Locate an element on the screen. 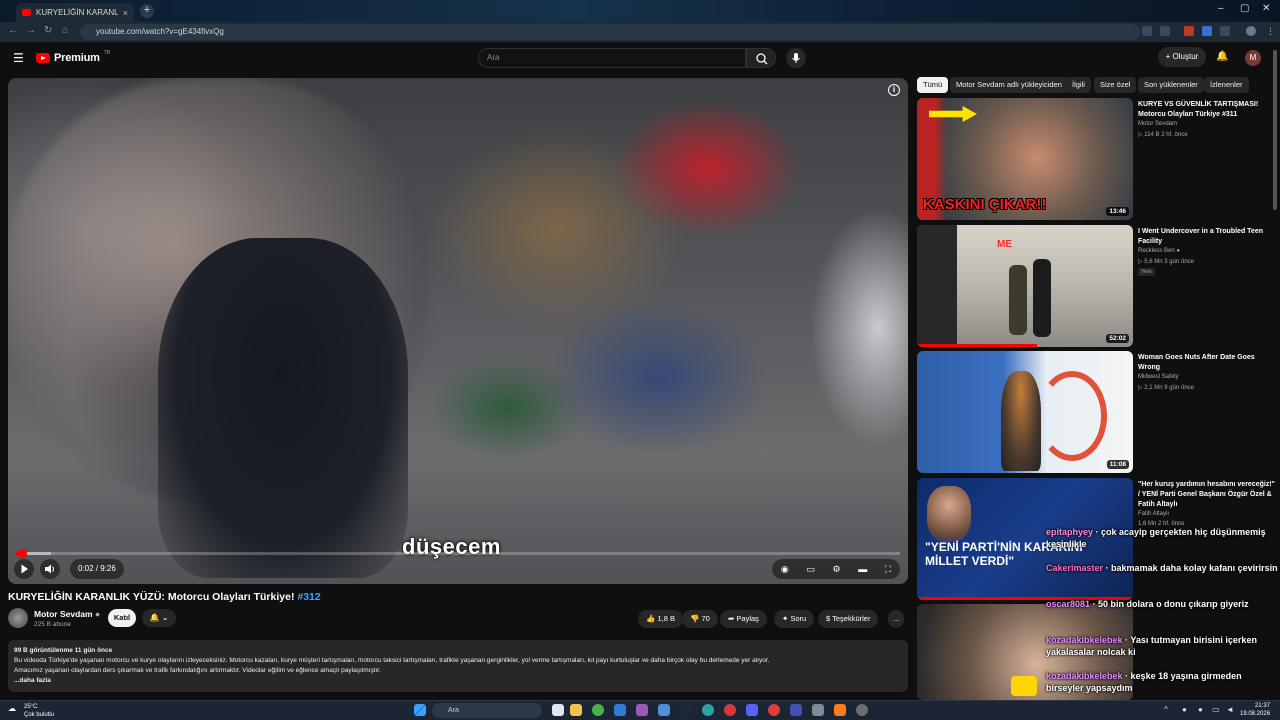  share-button: ➦ Paylaş is located at coordinates (743, 619).